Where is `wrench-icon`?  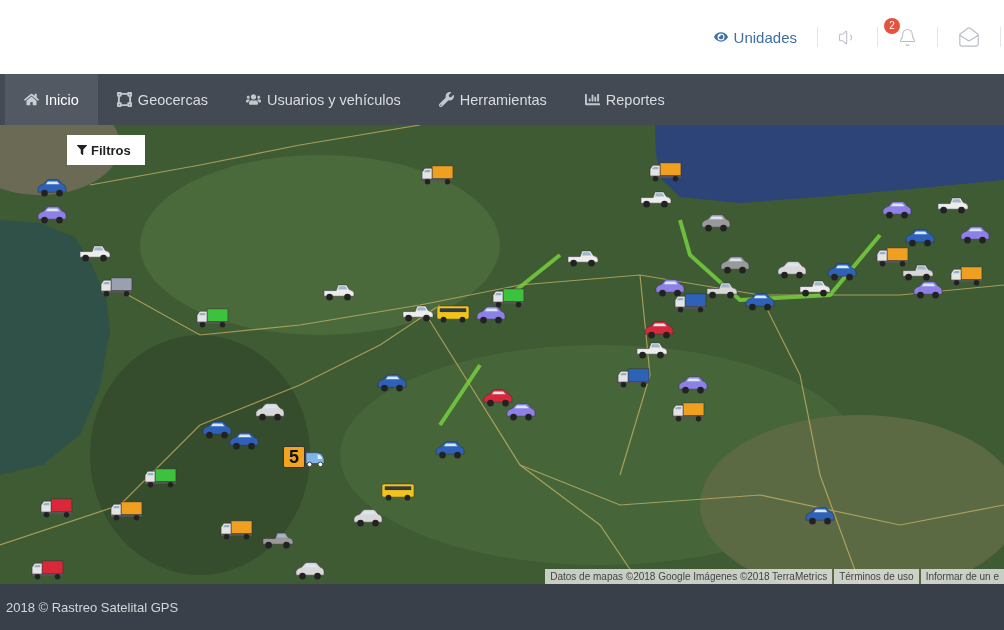 wrench-icon is located at coordinates (446, 99).